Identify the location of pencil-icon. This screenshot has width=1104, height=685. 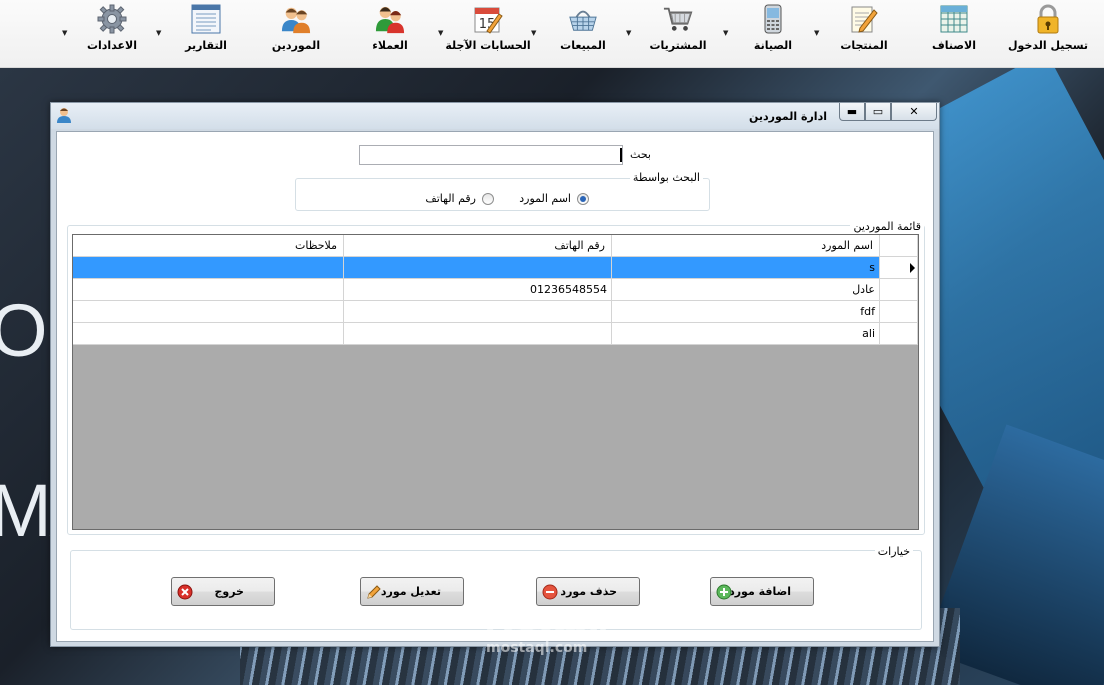
(374, 592).